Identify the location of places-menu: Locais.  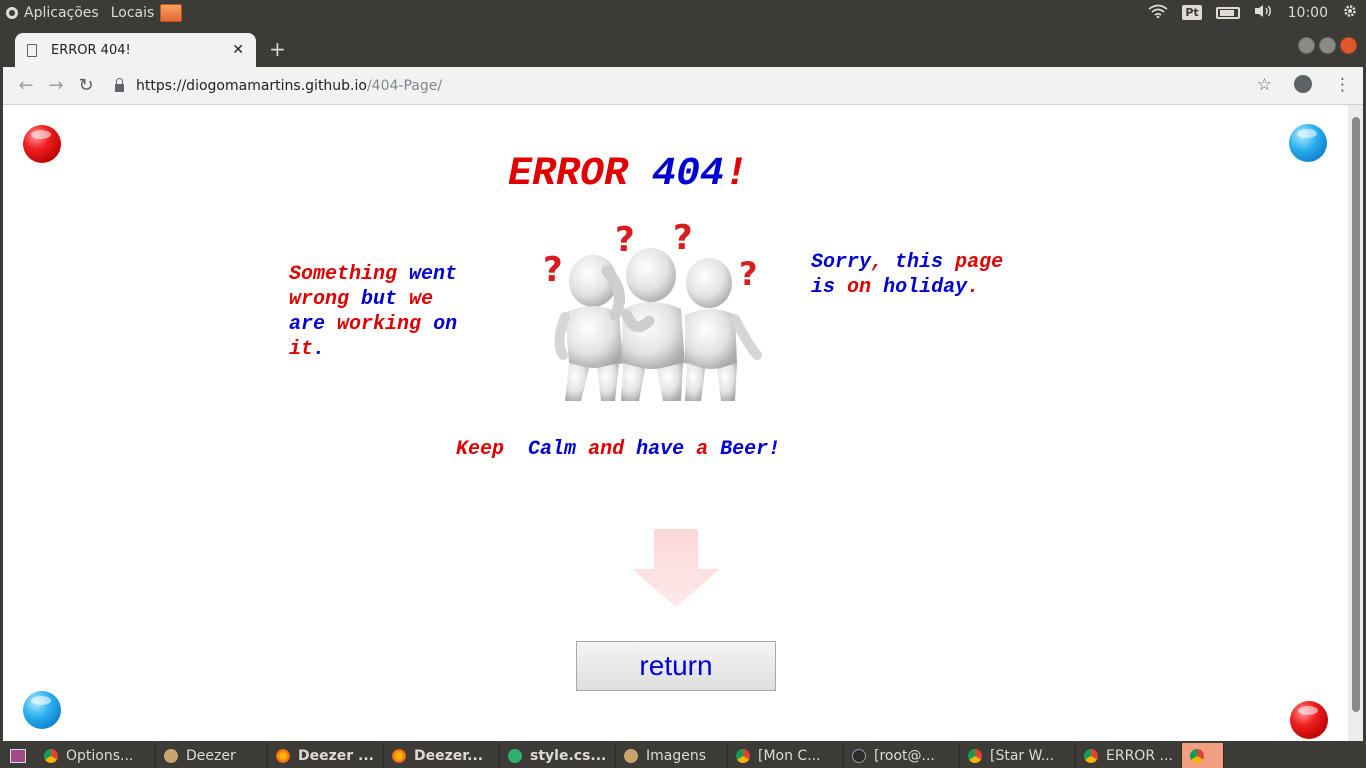
(147, 12).